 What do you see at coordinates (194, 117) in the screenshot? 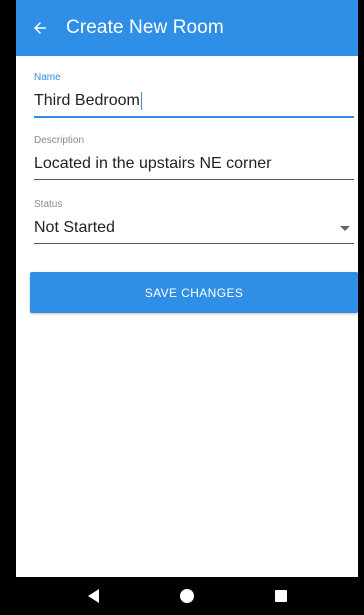
I see `name-underline` at bounding box center [194, 117].